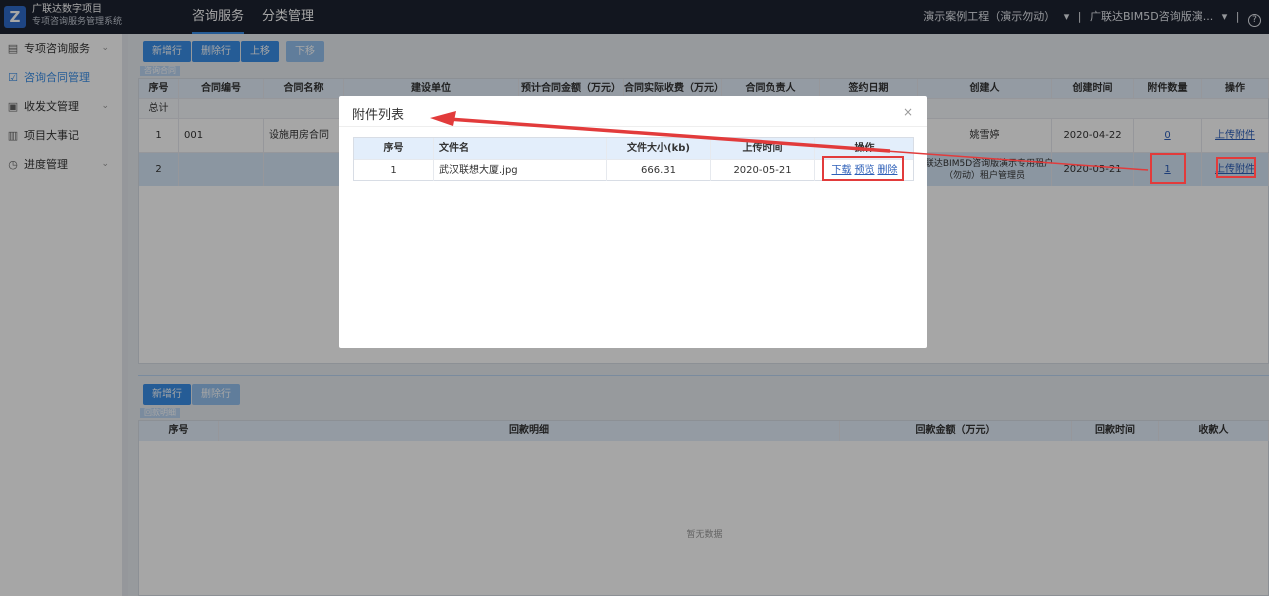  Describe the element at coordinates (659, 170) in the screenshot. I see `file-size: 666.31` at that location.